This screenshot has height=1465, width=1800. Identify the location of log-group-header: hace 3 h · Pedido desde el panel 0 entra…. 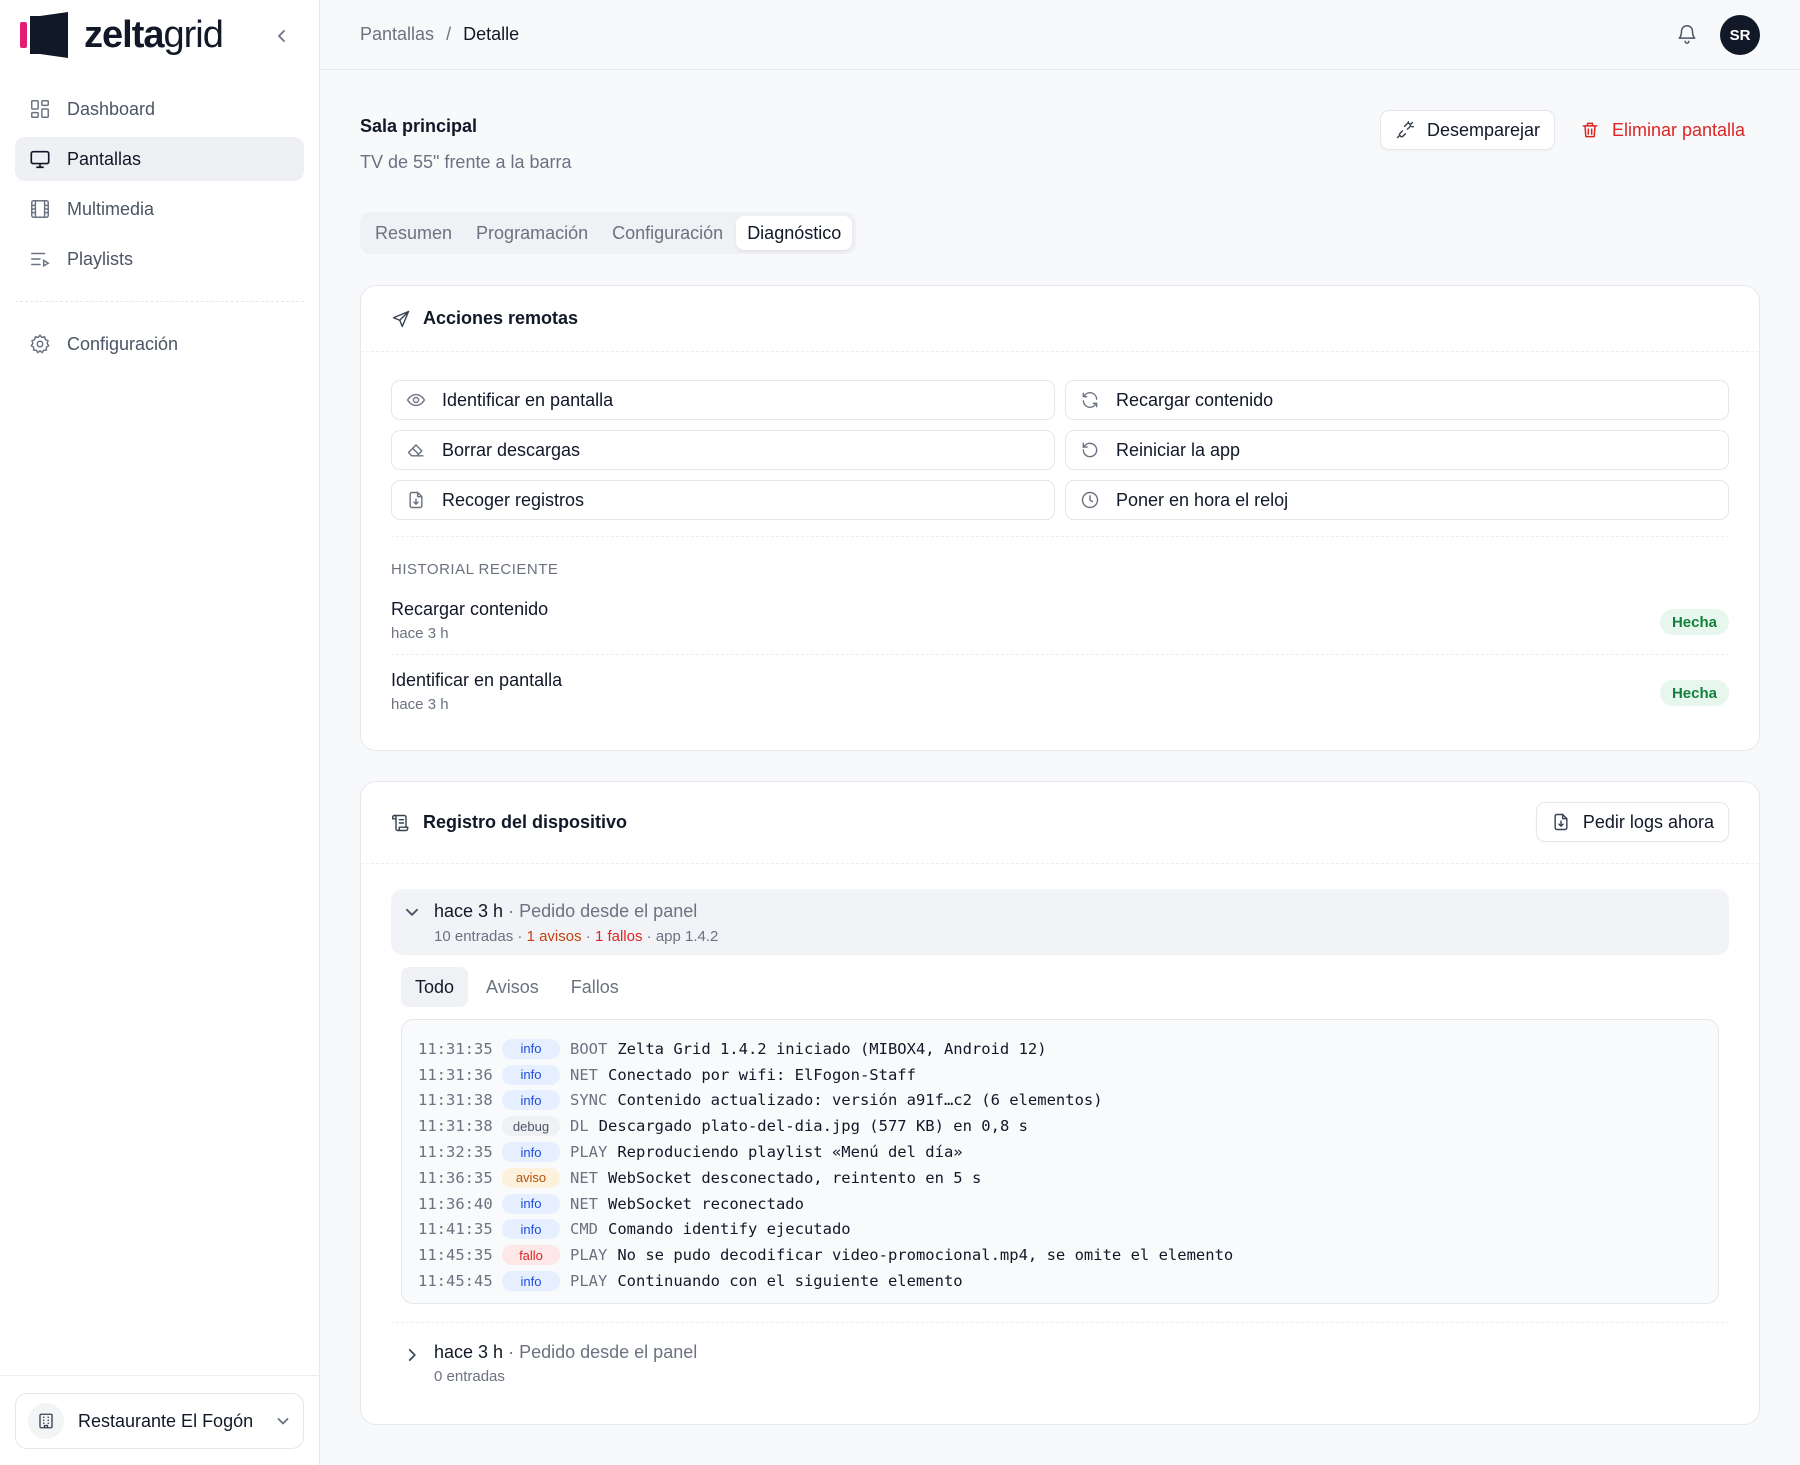
(1060, 1365).